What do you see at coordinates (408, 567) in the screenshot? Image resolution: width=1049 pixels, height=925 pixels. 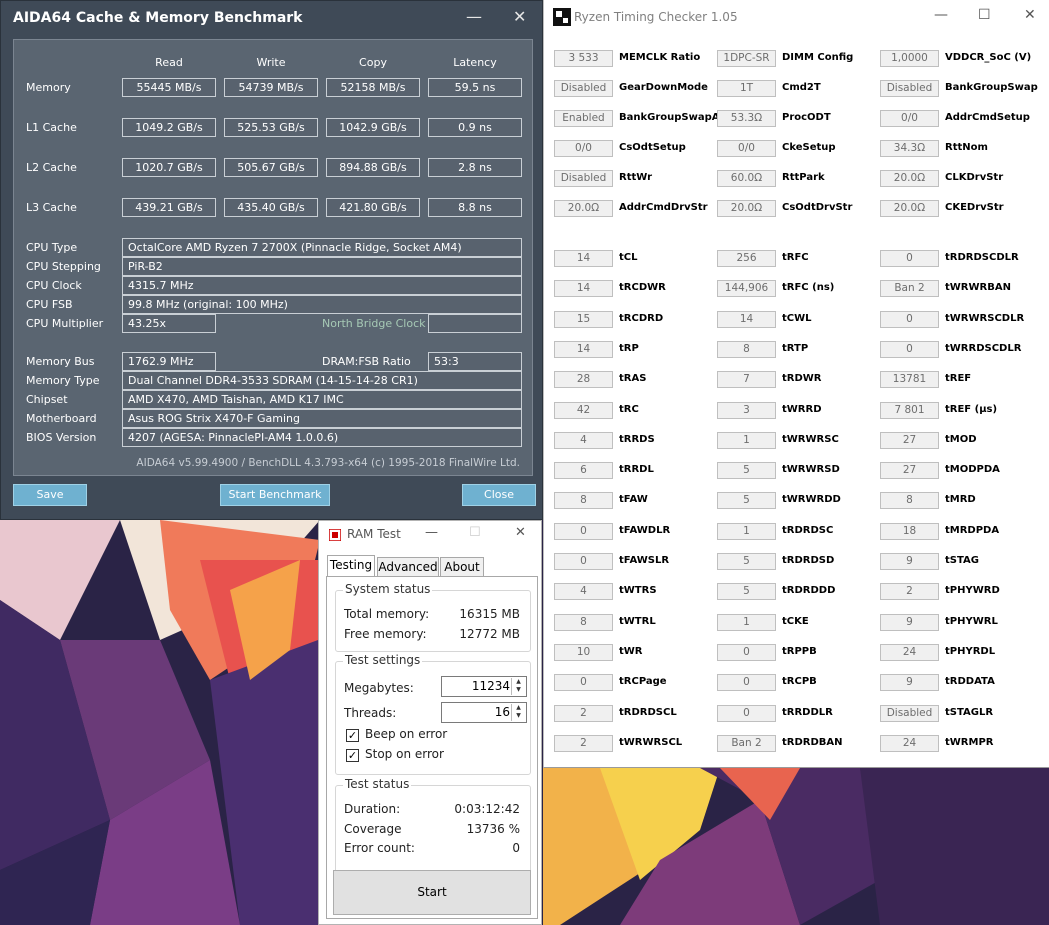 I see `tab-advanced: Advanced` at bounding box center [408, 567].